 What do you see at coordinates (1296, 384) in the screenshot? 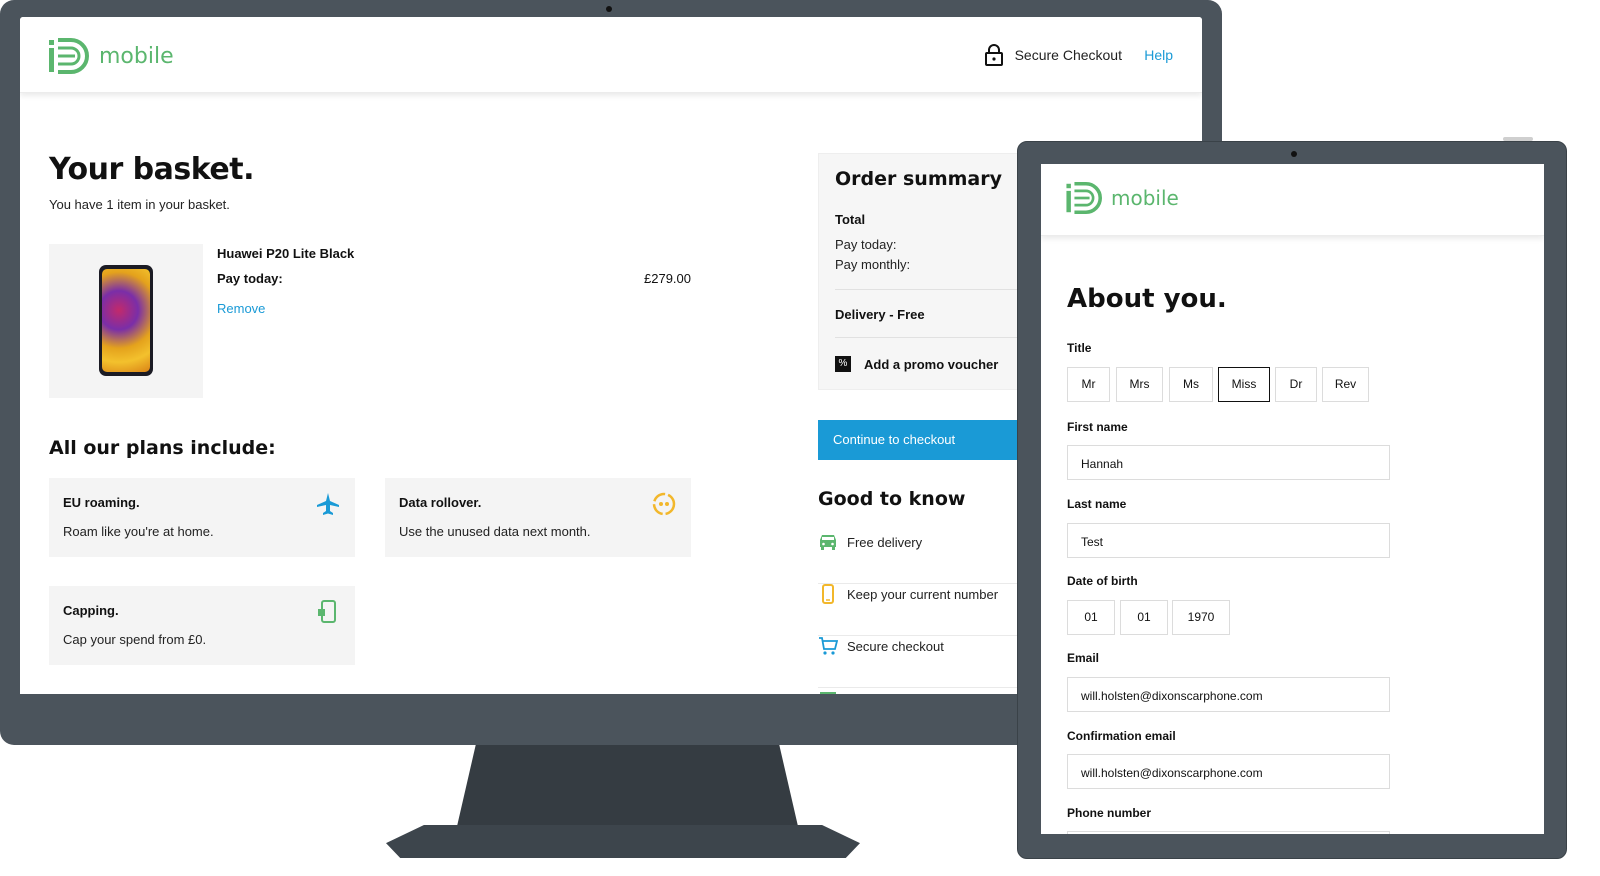
I see `title-option-dr: Dr` at bounding box center [1296, 384].